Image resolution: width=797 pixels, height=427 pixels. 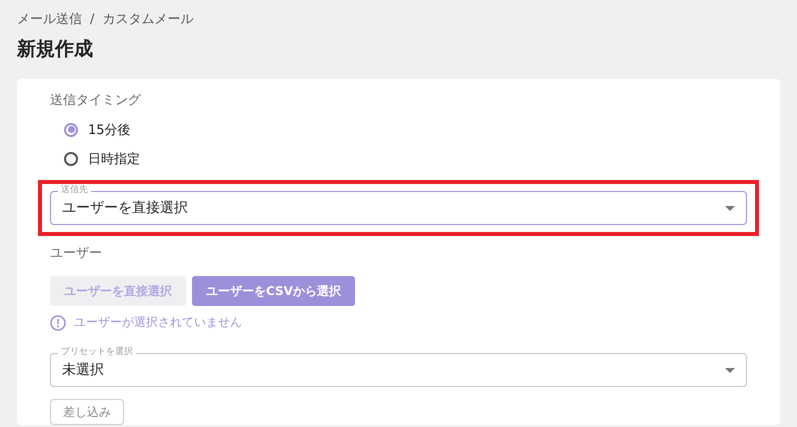 What do you see at coordinates (148, 19) in the screenshot?
I see `breadcrumb-current: カスタムメール` at bounding box center [148, 19].